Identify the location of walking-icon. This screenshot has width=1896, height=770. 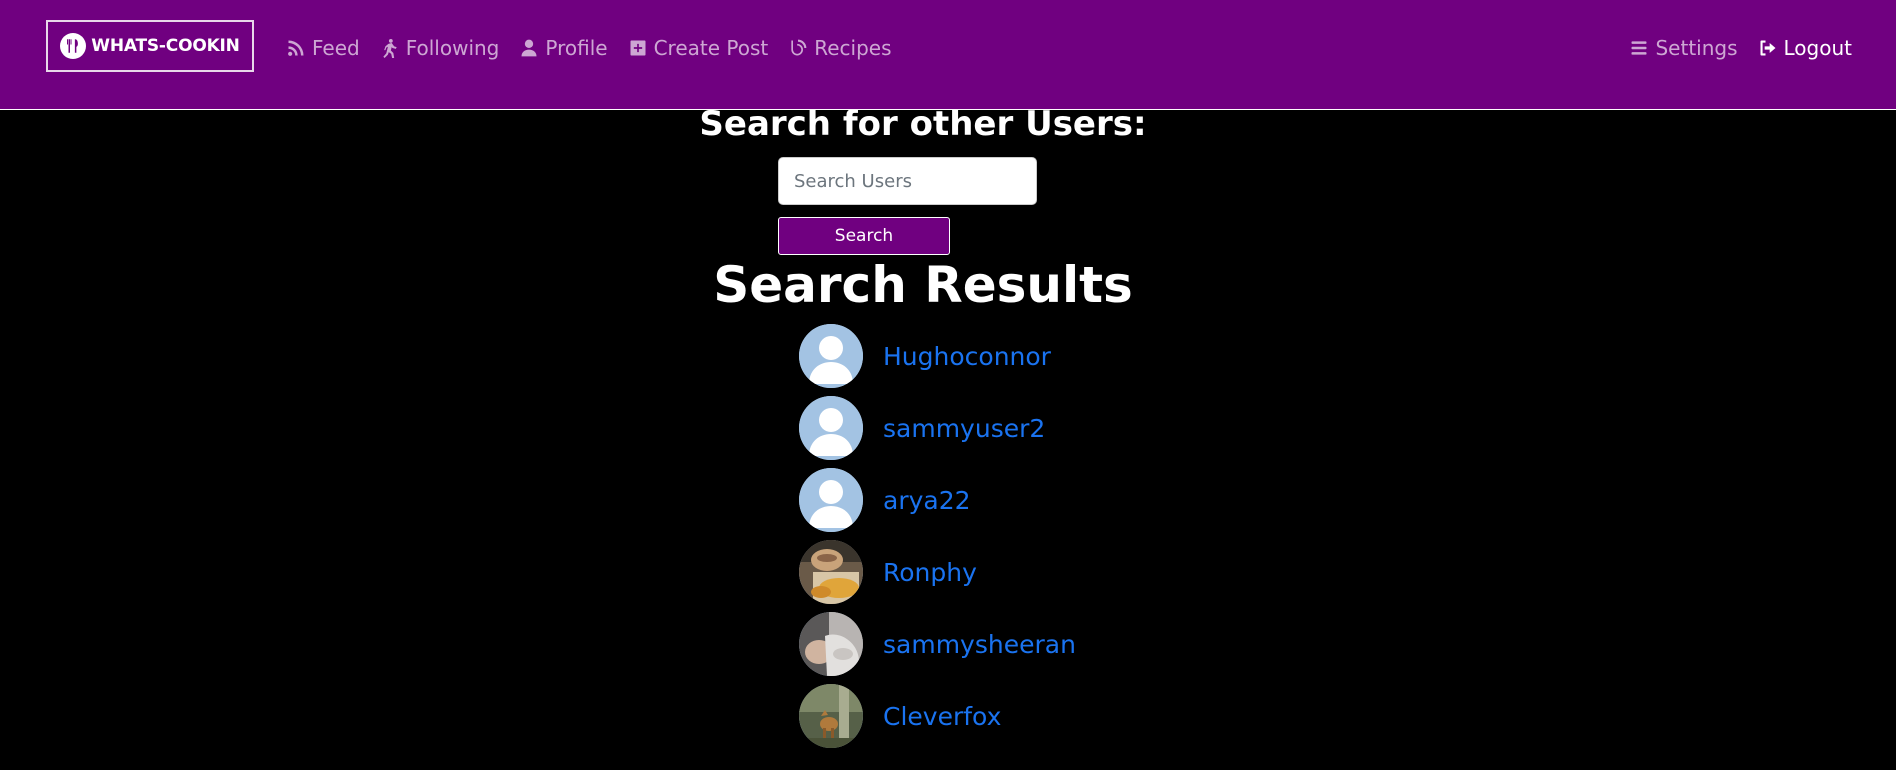
(390, 48).